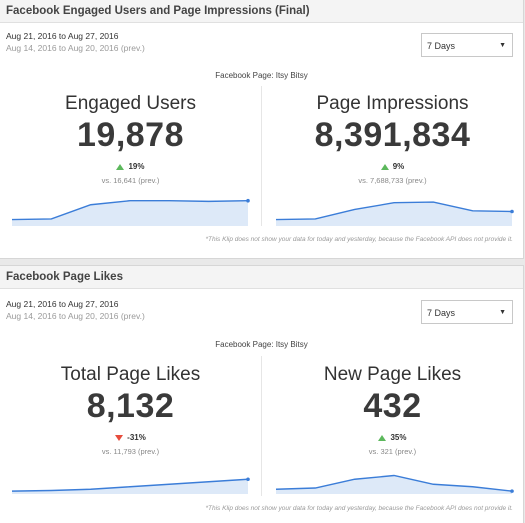 The height and width of the screenshot is (523, 525). What do you see at coordinates (130, 374) in the screenshot?
I see `metric-name: Total Page Likes` at bounding box center [130, 374].